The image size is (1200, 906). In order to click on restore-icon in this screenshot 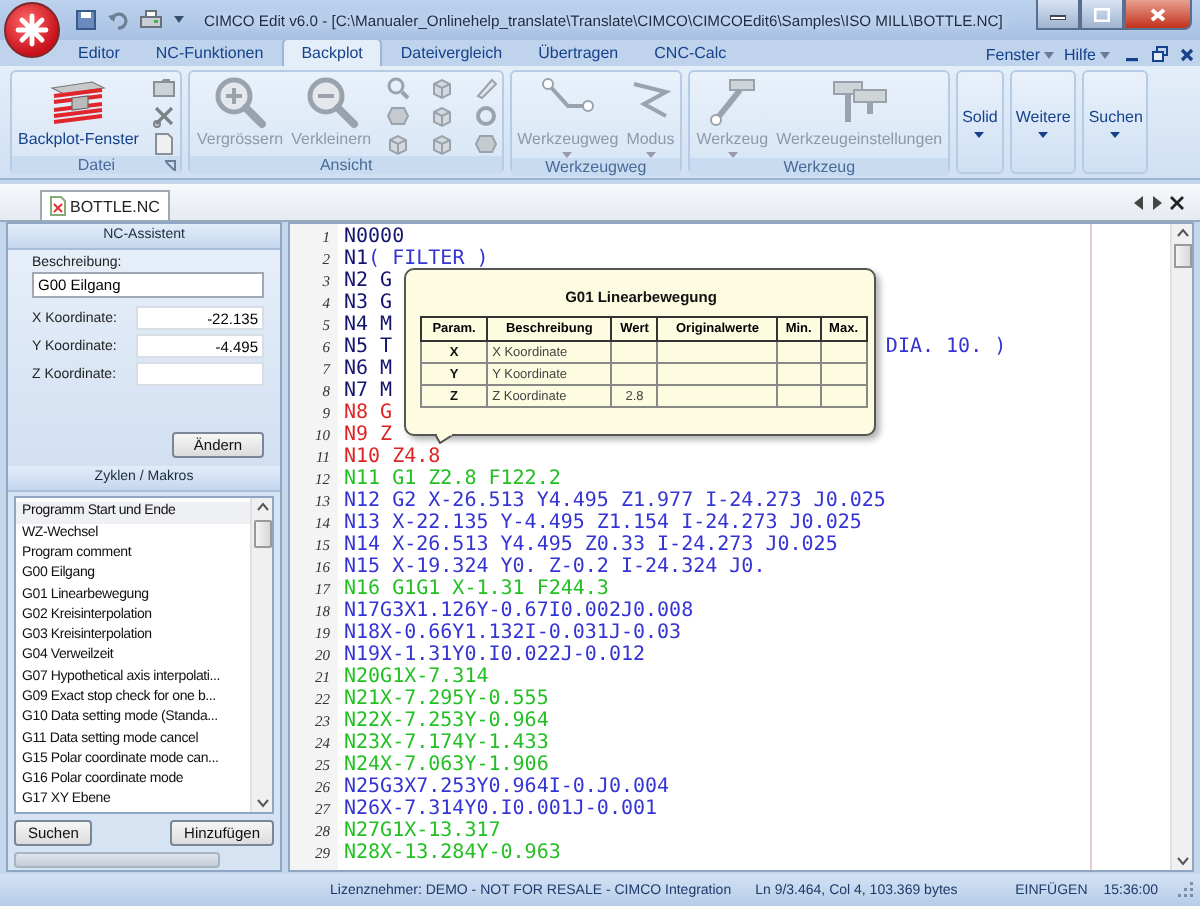, I will do `click(1160, 54)`.